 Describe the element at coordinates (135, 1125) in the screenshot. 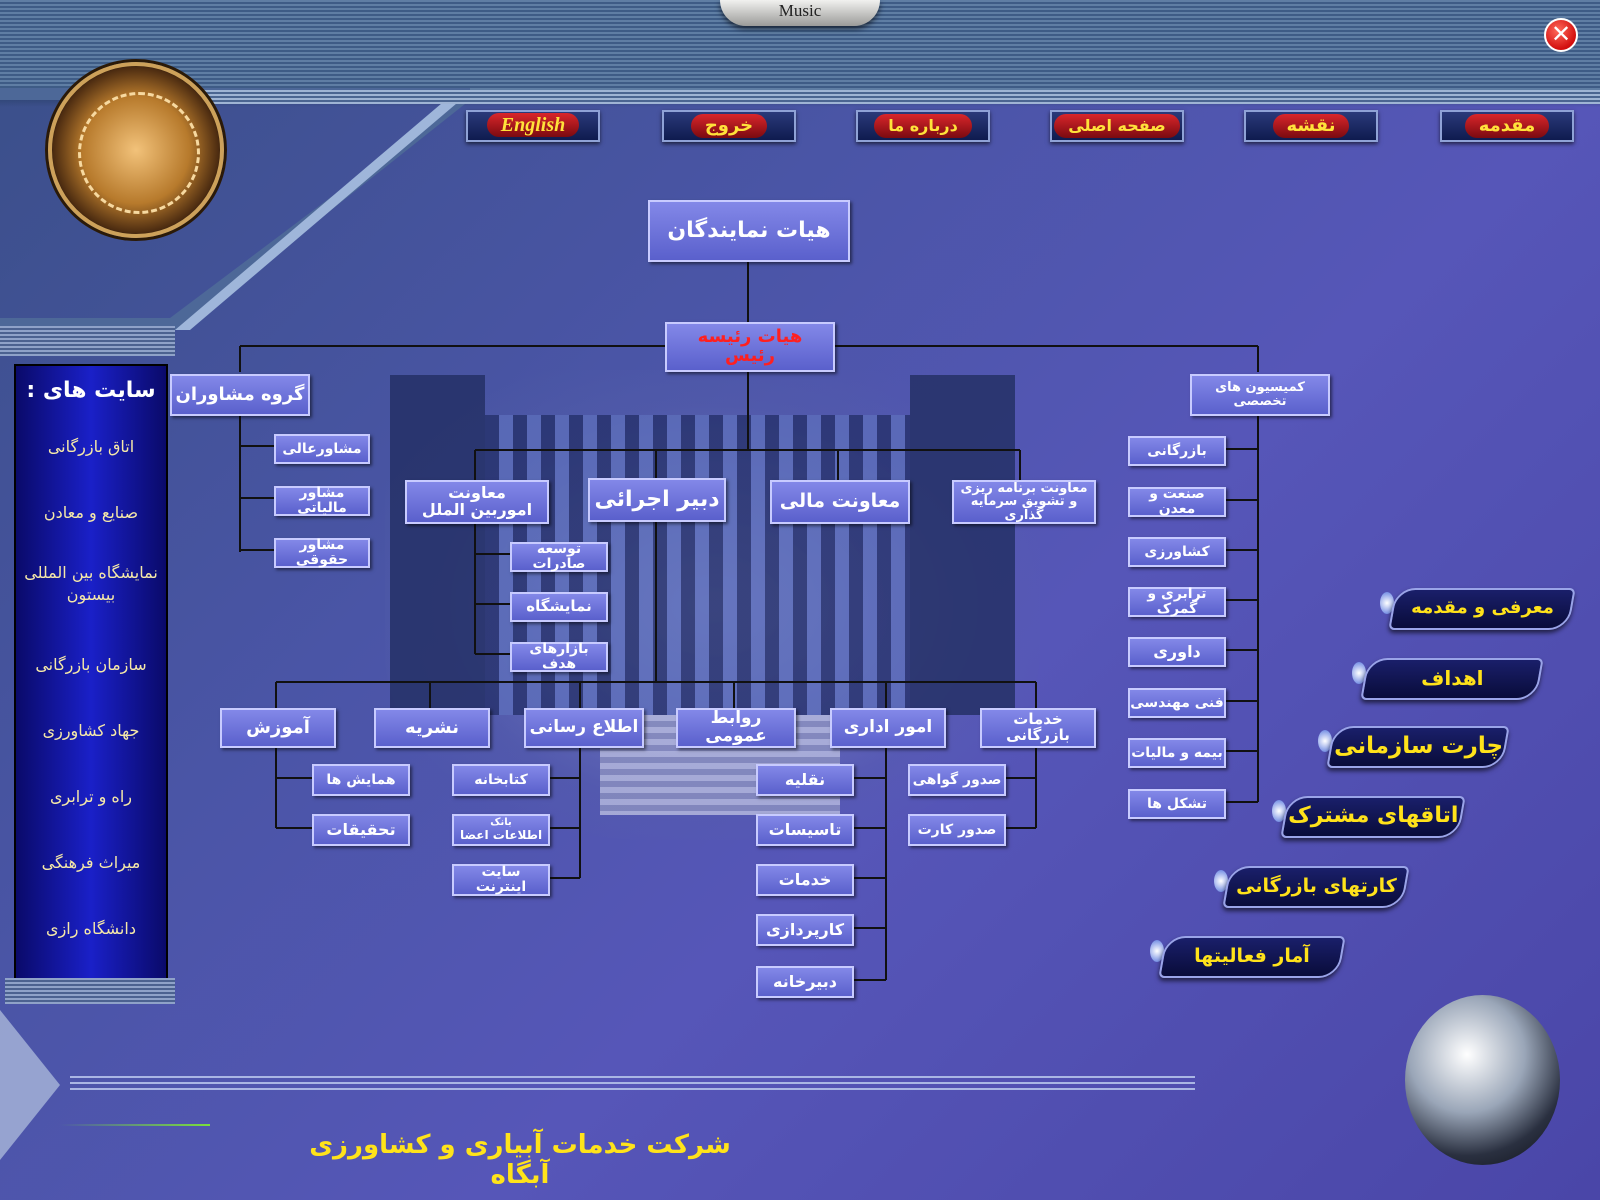

I see `accent-line` at that location.